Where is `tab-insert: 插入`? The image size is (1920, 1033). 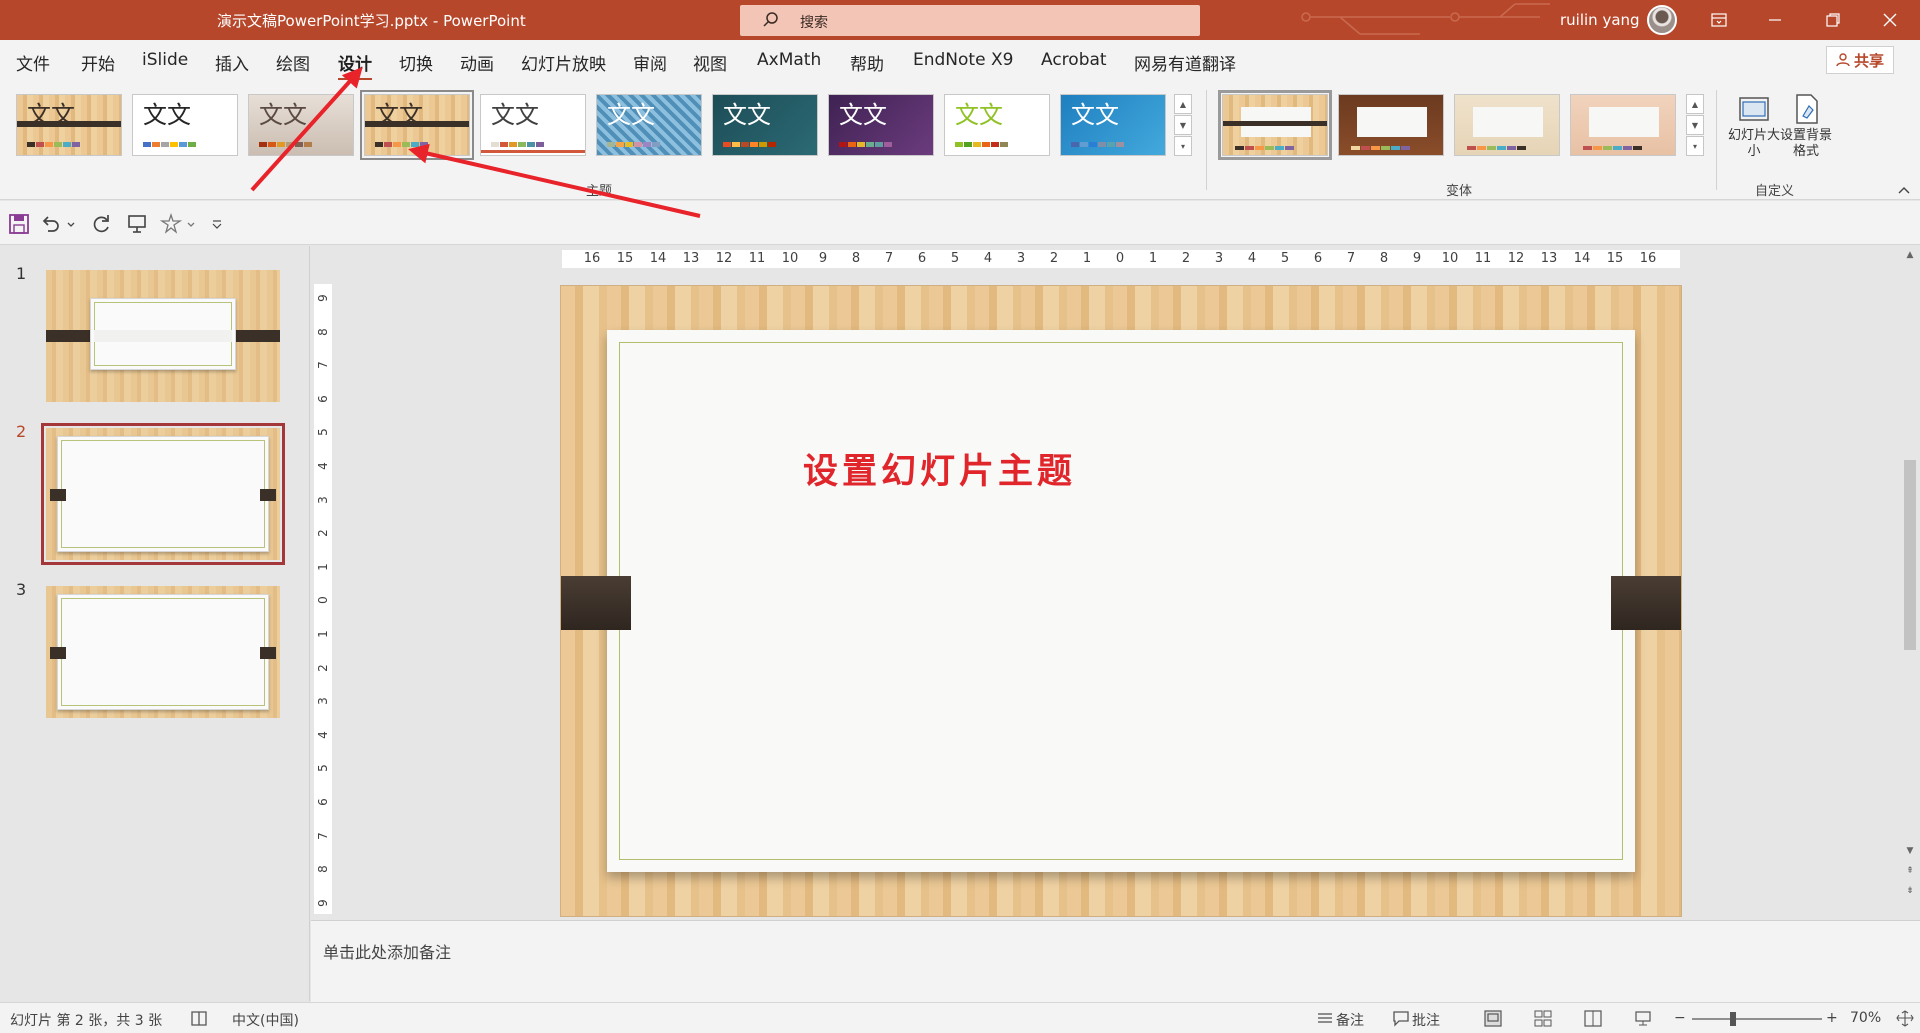 tab-insert: 插入 is located at coordinates (232, 62).